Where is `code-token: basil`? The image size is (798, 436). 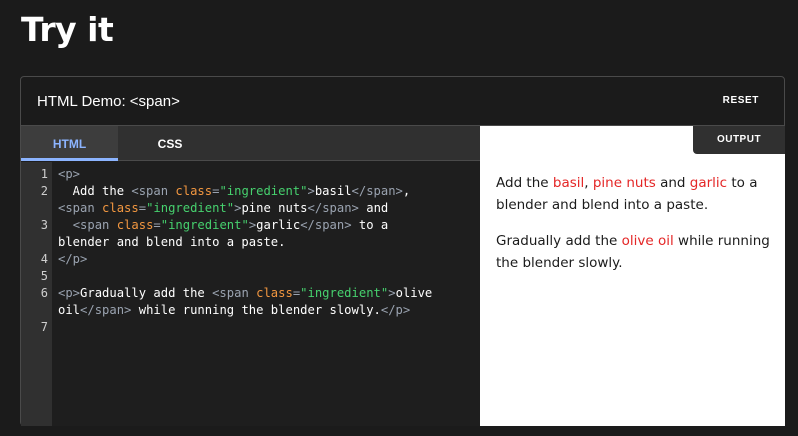 code-token: basil is located at coordinates (333, 191).